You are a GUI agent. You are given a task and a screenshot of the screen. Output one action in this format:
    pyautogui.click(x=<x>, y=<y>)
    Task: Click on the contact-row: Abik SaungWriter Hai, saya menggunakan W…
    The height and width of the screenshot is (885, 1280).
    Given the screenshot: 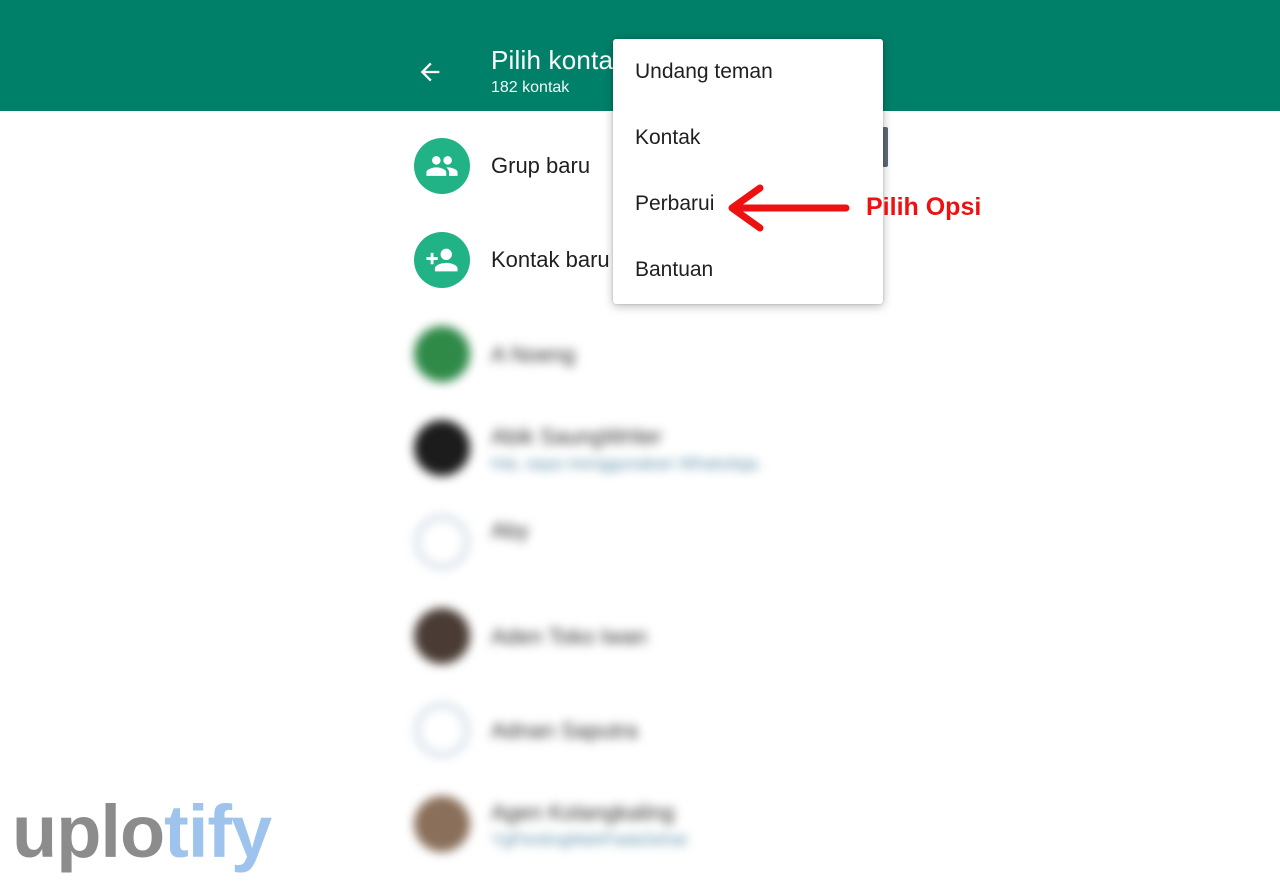 What is the action you would take?
    pyautogui.click(x=640, y=448)
    